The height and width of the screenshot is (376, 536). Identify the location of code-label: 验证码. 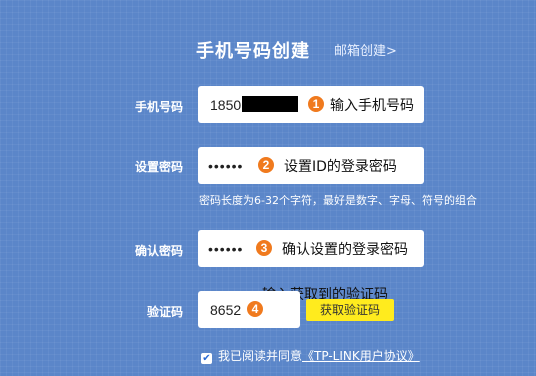
(164, 312).